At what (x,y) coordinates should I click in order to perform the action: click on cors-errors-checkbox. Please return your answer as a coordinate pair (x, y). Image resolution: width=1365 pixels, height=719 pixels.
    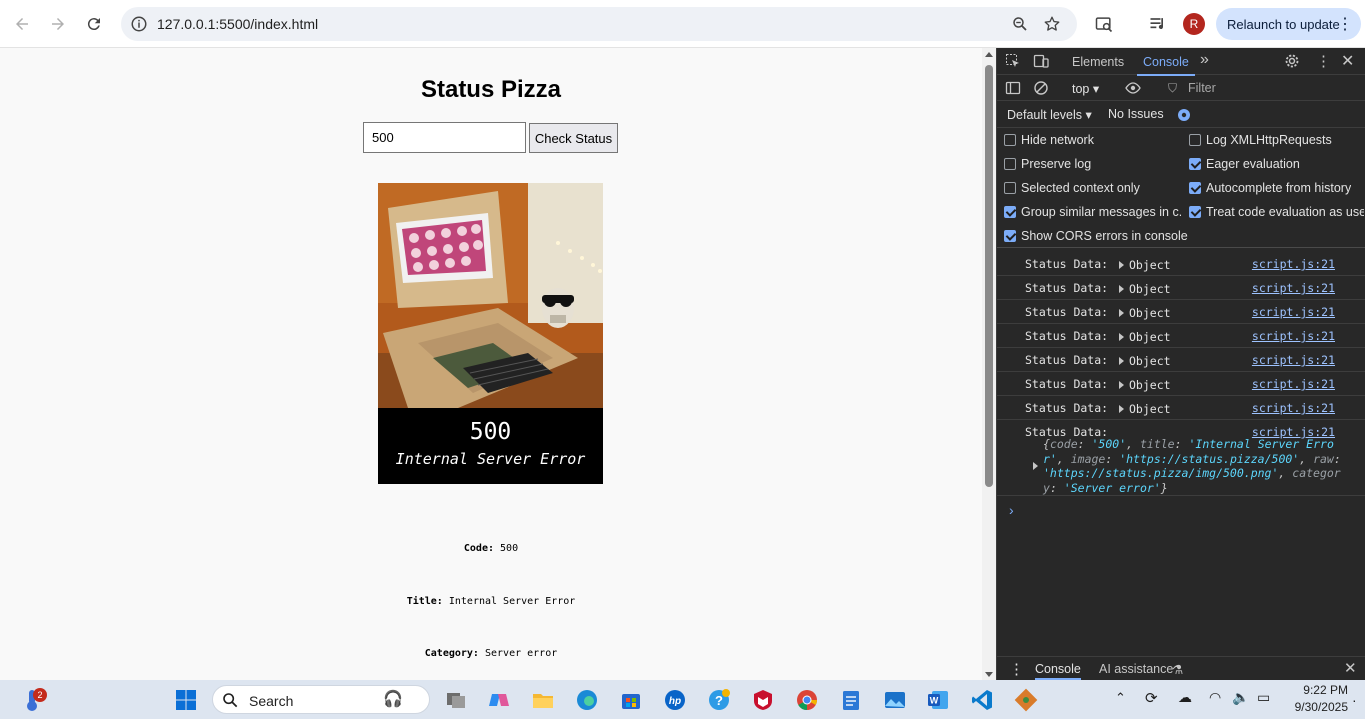
    Looking at the image, I should click on (1010, 236).